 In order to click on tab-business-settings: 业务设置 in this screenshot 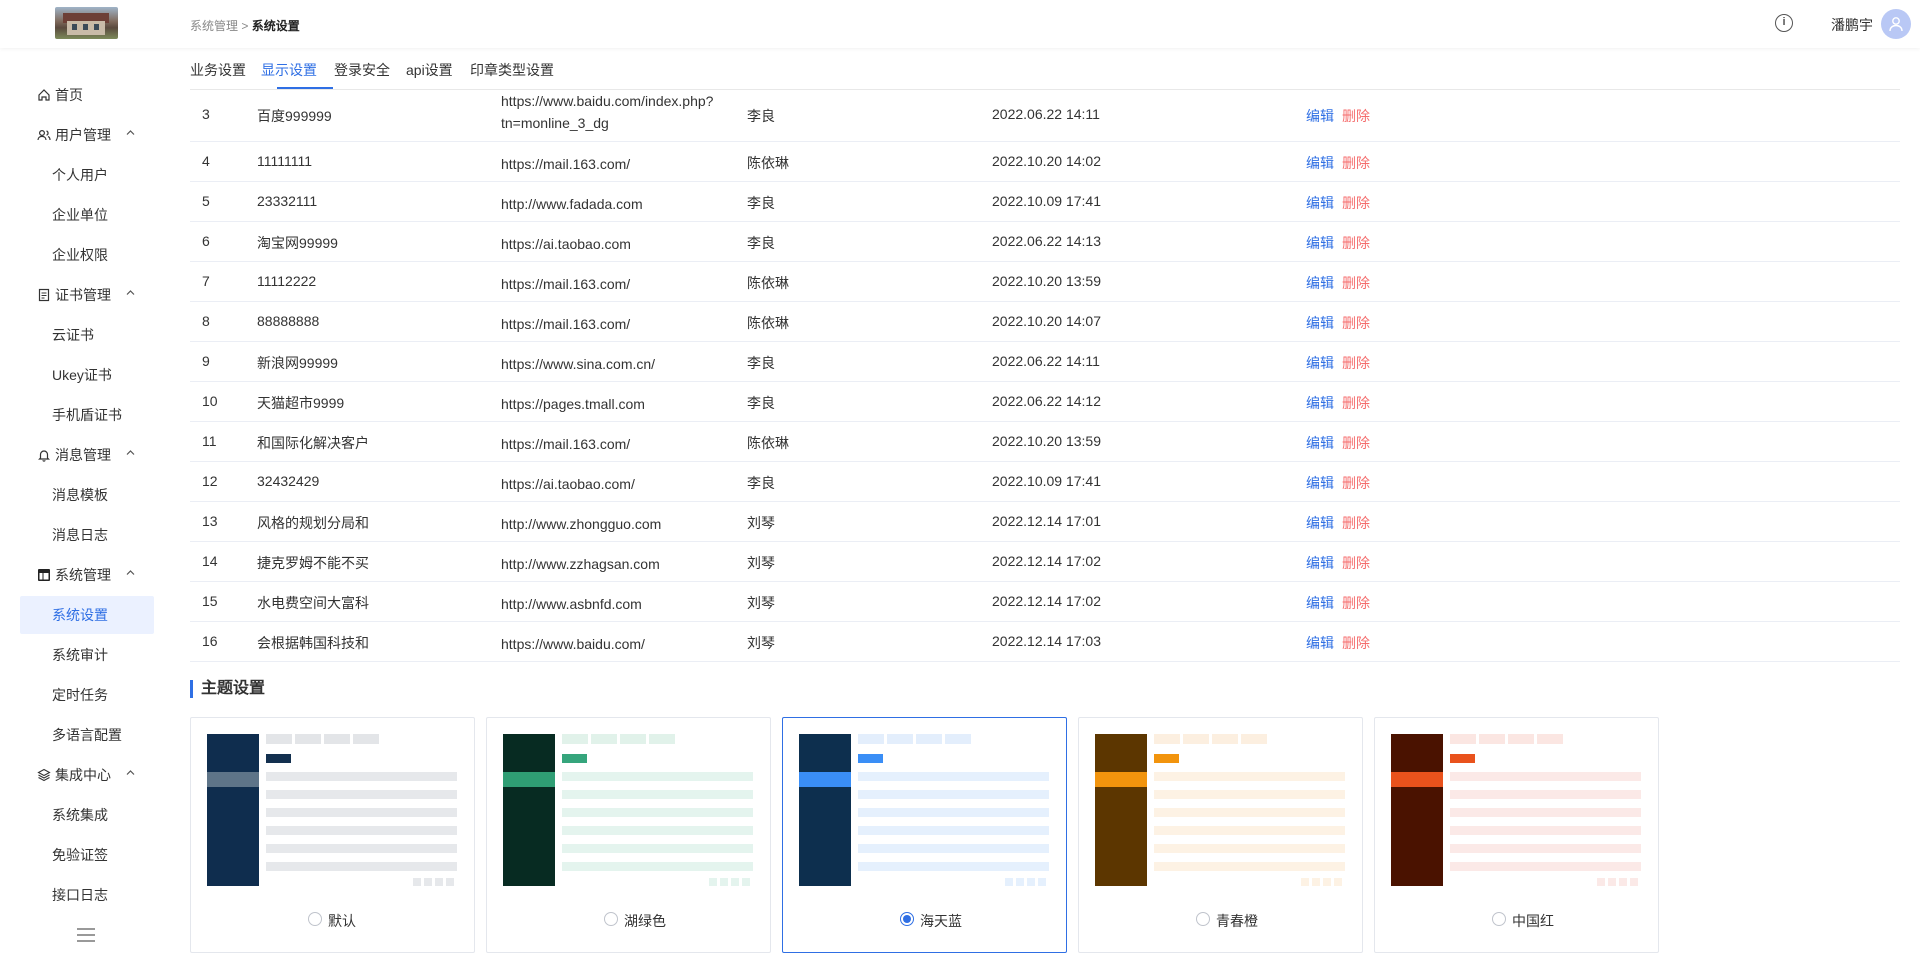, I will do `click(218, 70)`.